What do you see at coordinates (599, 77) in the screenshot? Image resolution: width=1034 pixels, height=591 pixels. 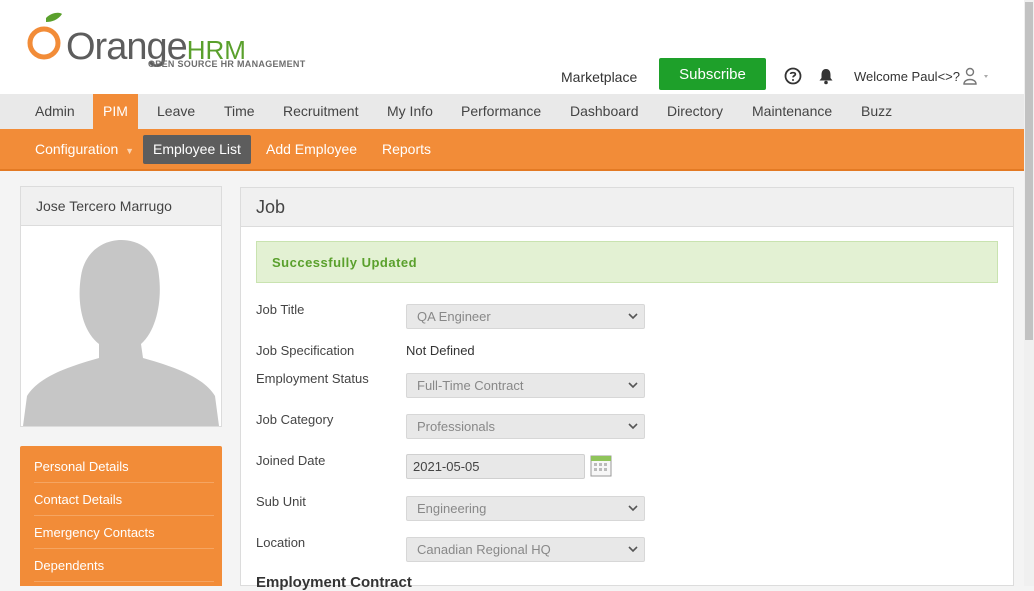 I see `marketplace-link: Marketplace` at bounding box center [599, 77].